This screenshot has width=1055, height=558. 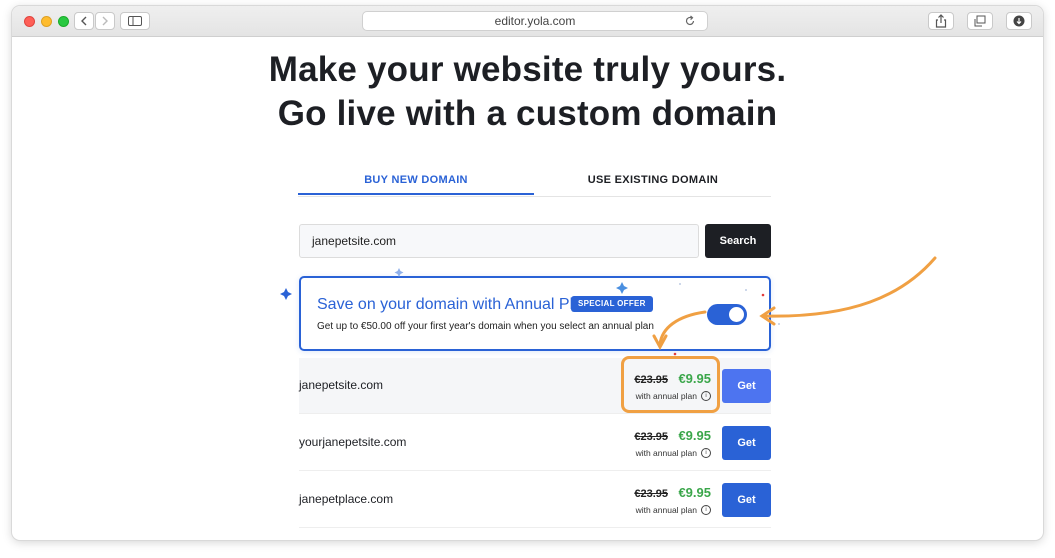 I want to click on share-button, so click(x=941, y=21).